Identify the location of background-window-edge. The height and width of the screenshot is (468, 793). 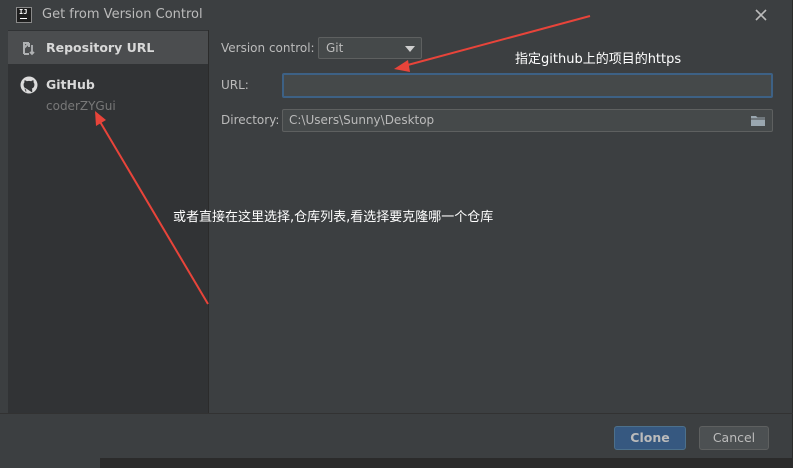
(50, 463).